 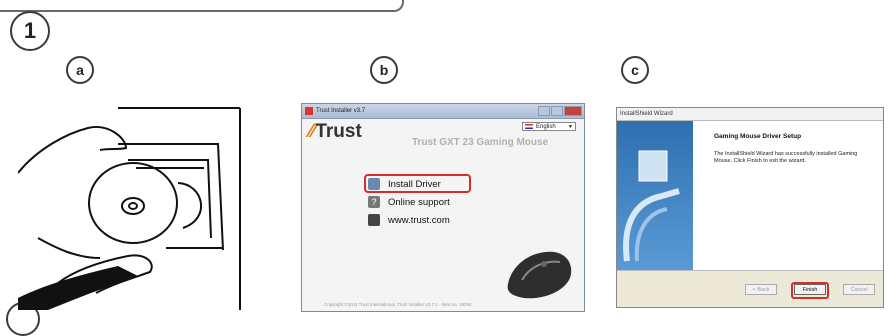 What do you see at coordinates (341, 111) in the screenshot?
I see `installer-title: Trust Installer v3.7` at bounding box center [341, 111].